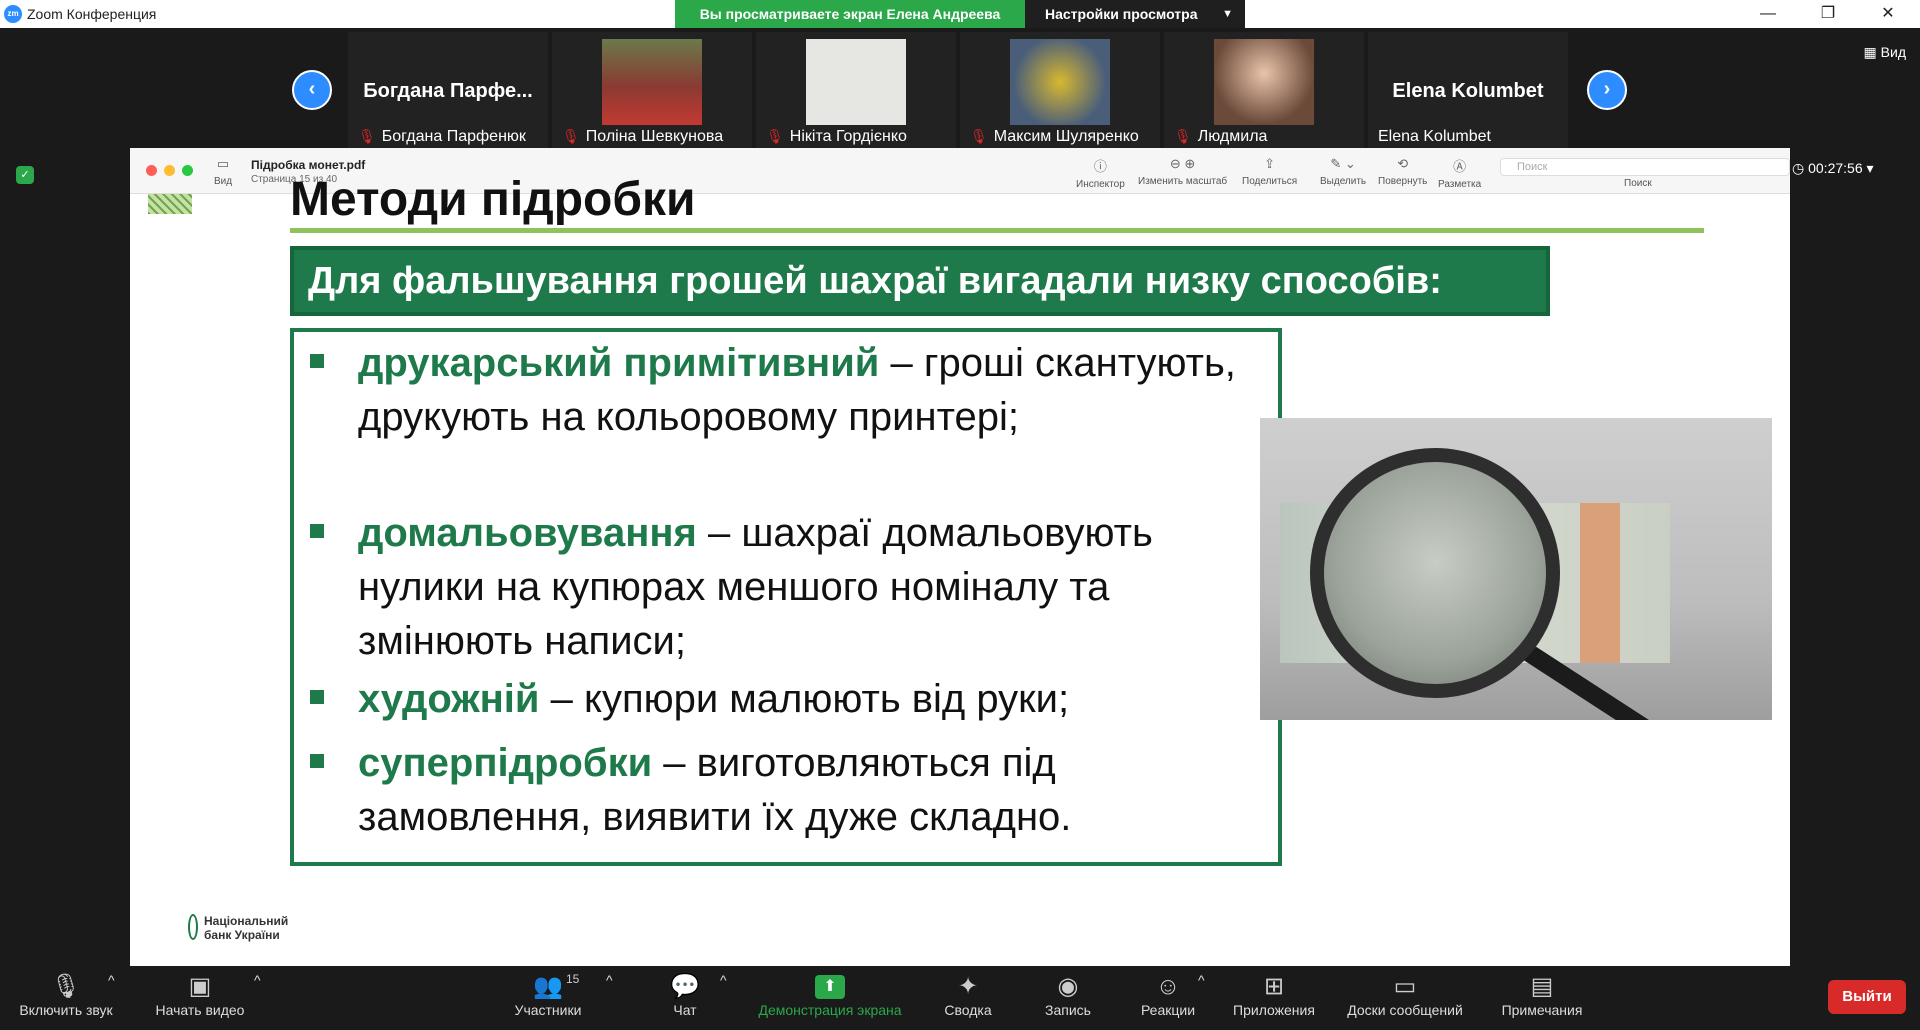 The height and width of the screenshot is (1030, 1920). What do you see at coordinates (257, 980) in the screenshot?
I see `video-options-caret-icon: ^` at bounding box center [257, 980].